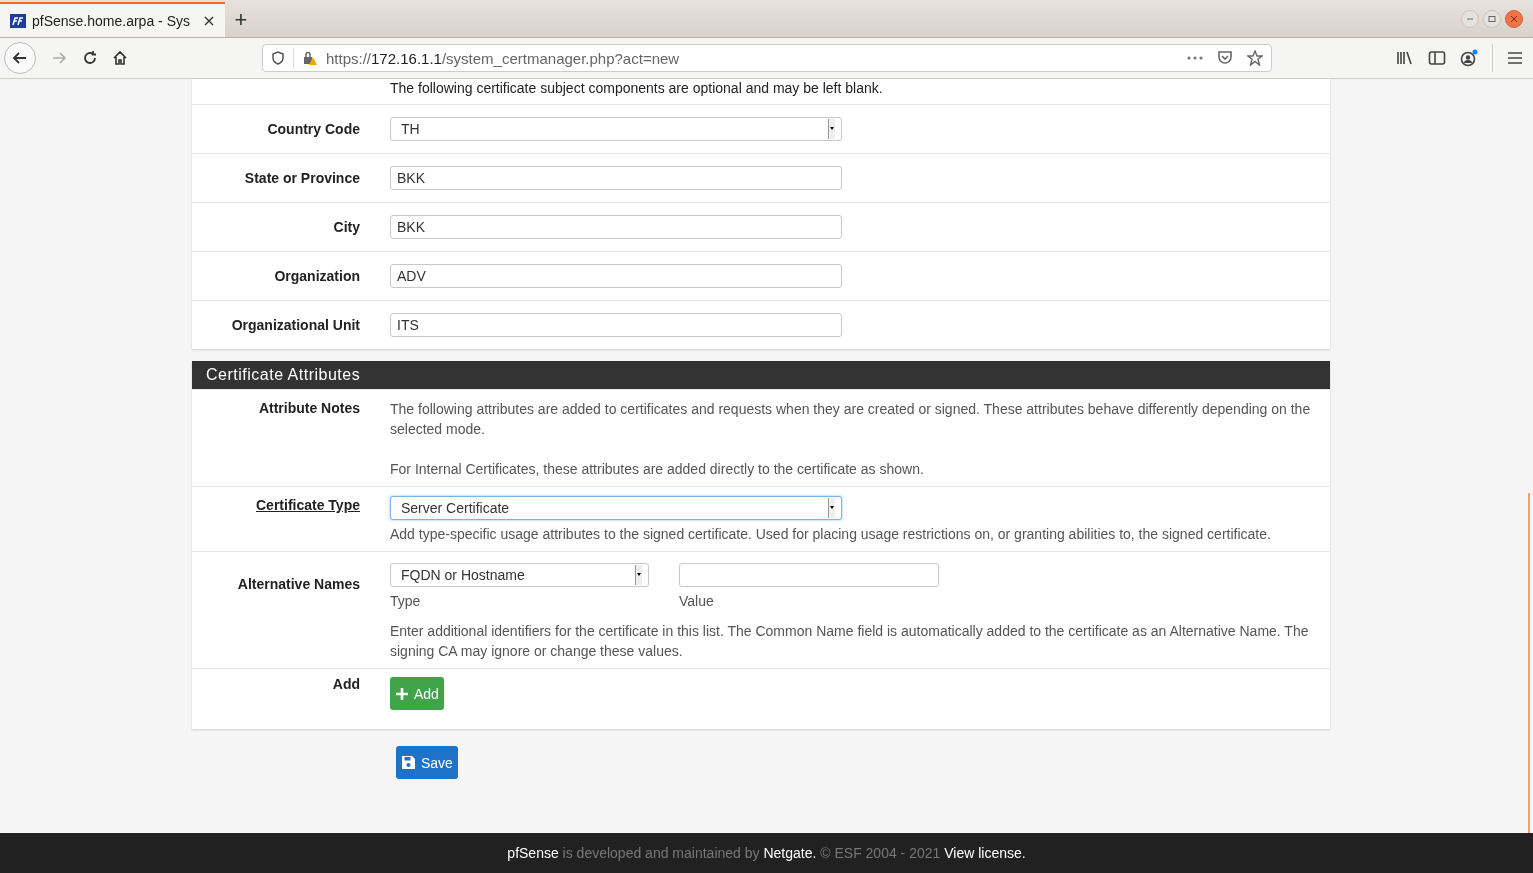 Image resolution: width=1533 pixels, height=873 pixels. Describe the element at coordinates (851, 419) in the screenshot. I see `help-text: The following attributes are added to certificates and requests when they are created or signed. These attributes behave differently depending on the selected mode.` at that location.